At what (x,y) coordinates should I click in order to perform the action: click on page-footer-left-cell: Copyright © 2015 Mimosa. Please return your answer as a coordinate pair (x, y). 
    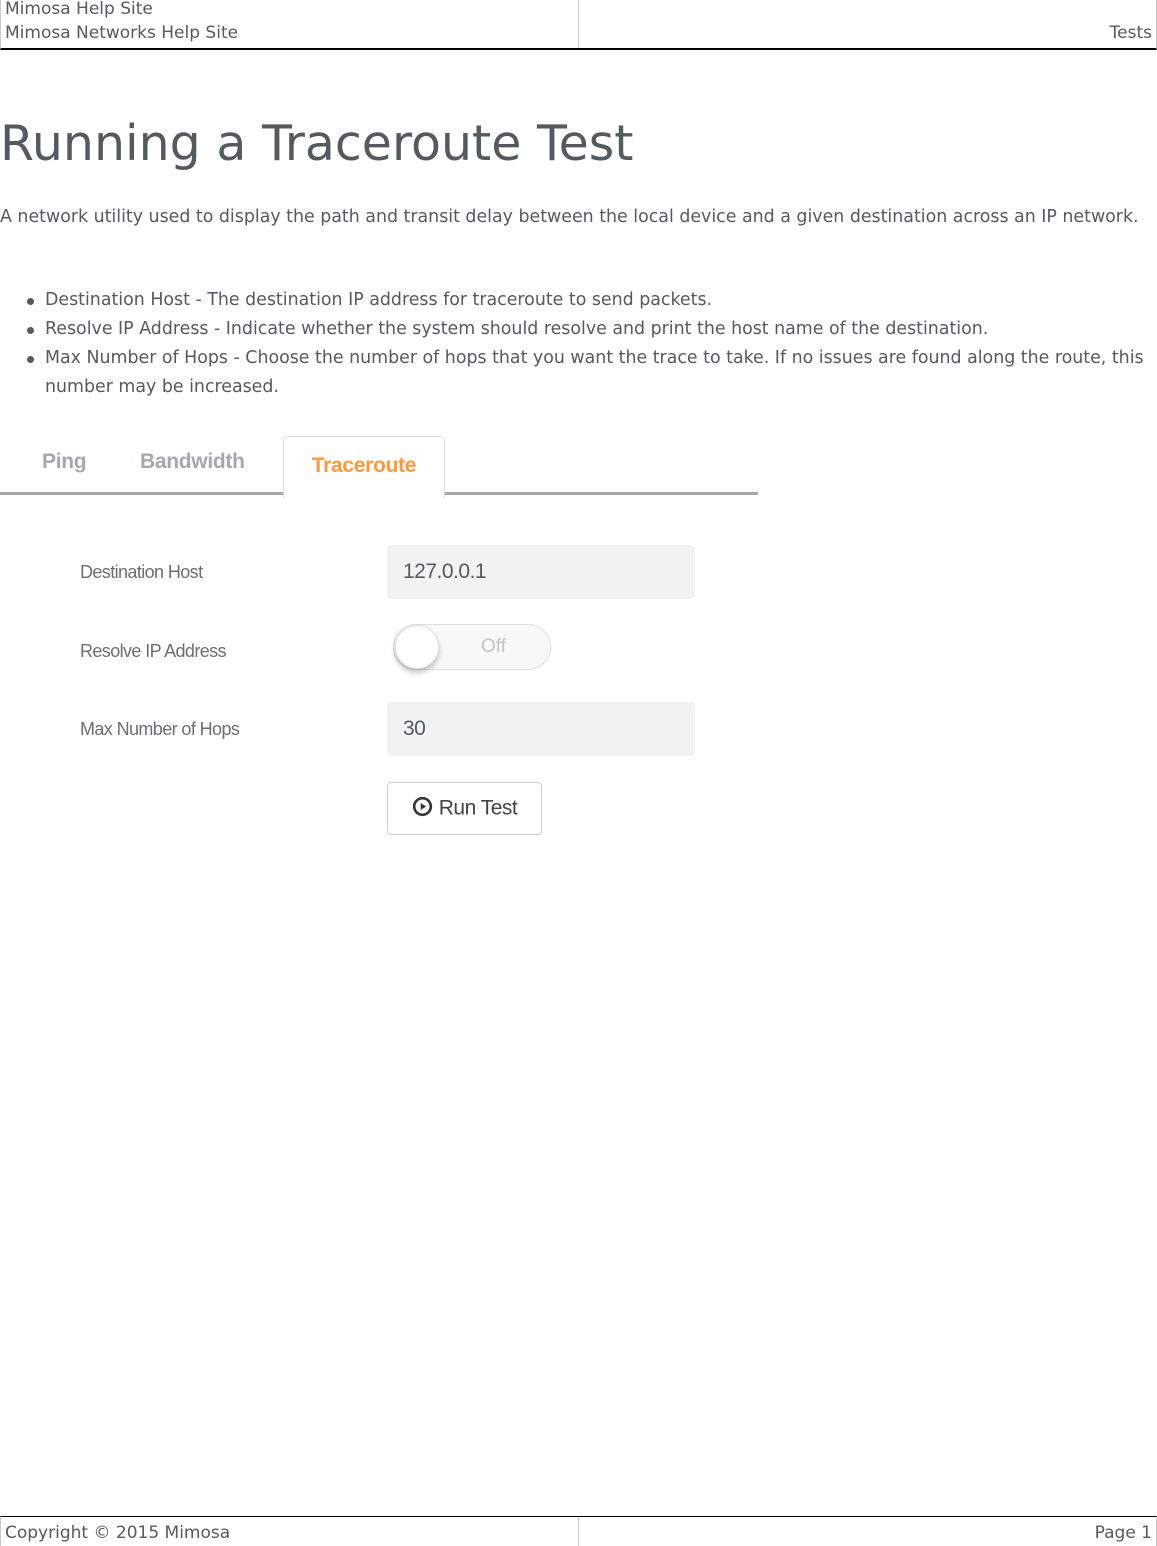
    Looking at the image, I should click on (290, 1531).